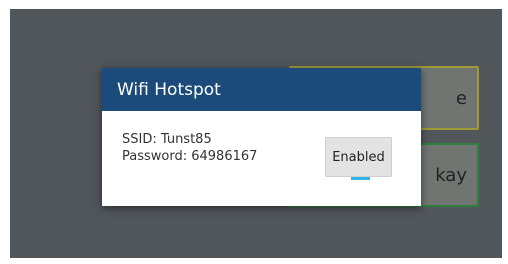 This screenshot has width=508, height=264. I want to click on hotspot-toggle-label: Enabled, so click(358, 157).